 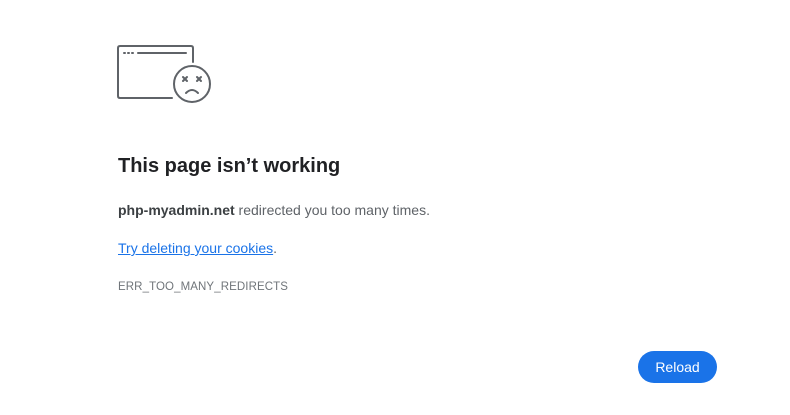 What do you see at coordinates (275, 248) in the screenshot?
I see `suggestion-suffix: .` at bounding box center [275, 248].